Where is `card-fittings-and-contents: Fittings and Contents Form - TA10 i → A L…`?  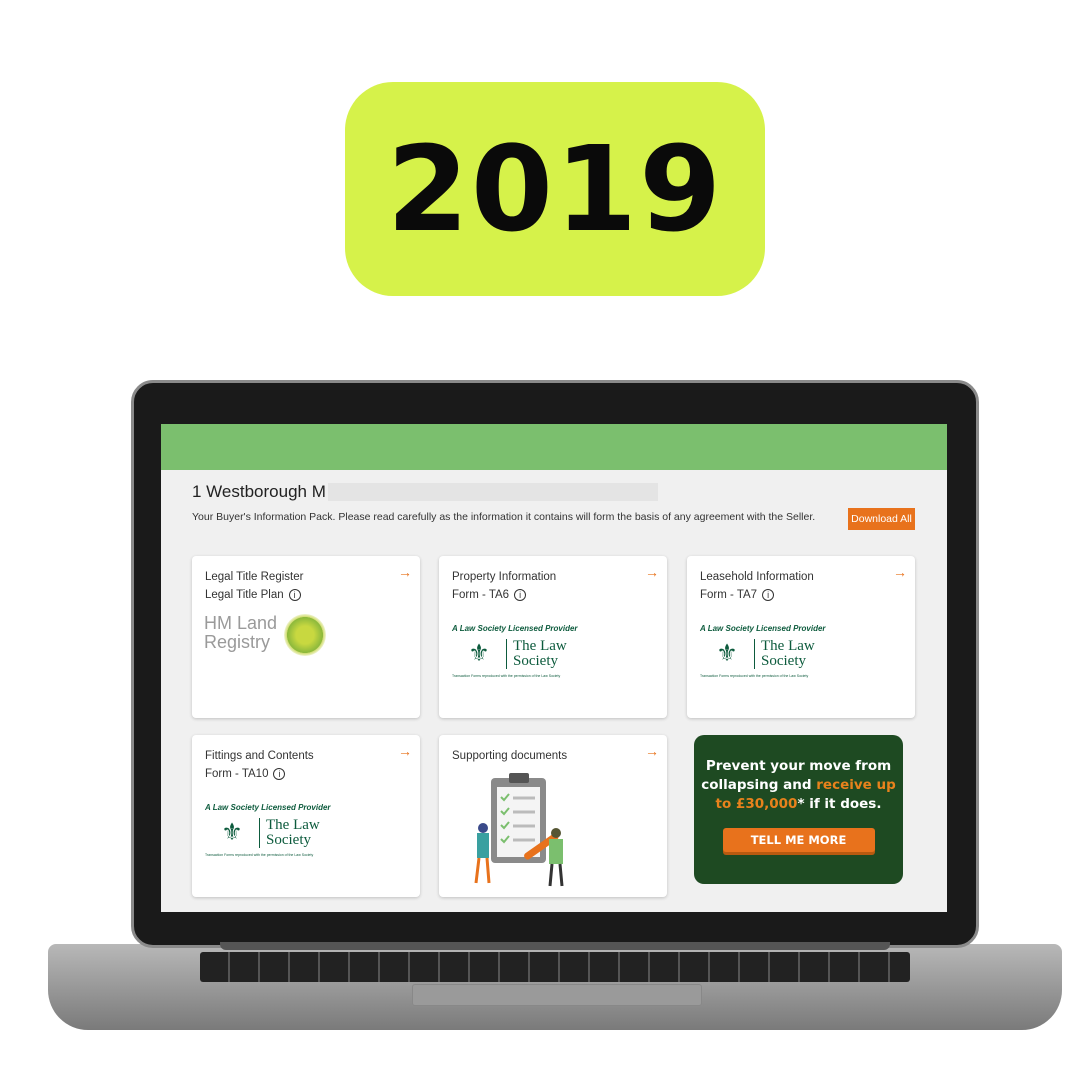
card-fittings-and-contents: Fittings and Contents Form - TA10 i → A L… is located at coordinates (306, 816).